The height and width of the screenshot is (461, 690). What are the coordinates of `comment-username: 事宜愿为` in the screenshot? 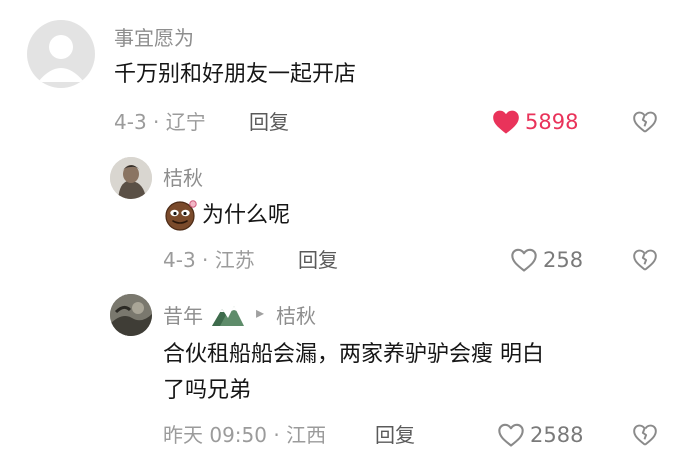 It's located at (154, 38).